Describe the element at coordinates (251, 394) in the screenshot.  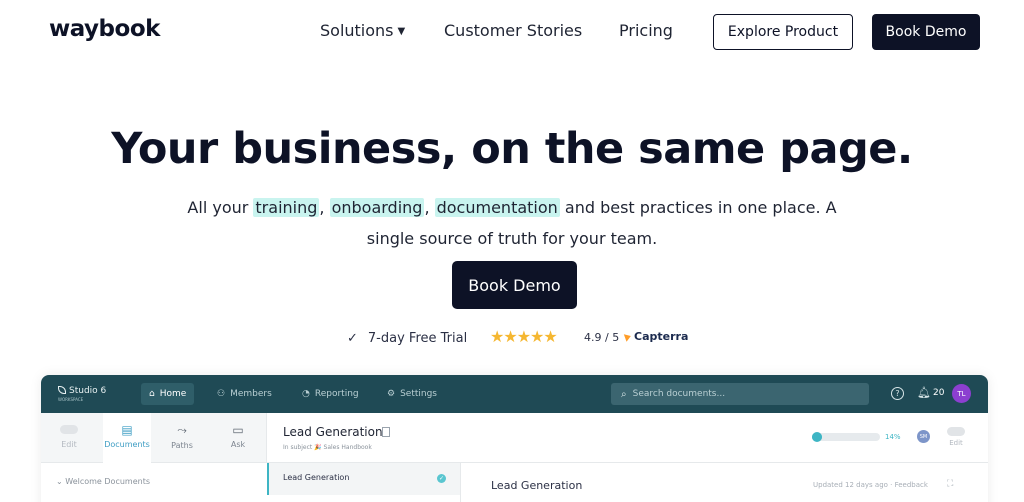
I see `tab-members-label: Members` at that location.